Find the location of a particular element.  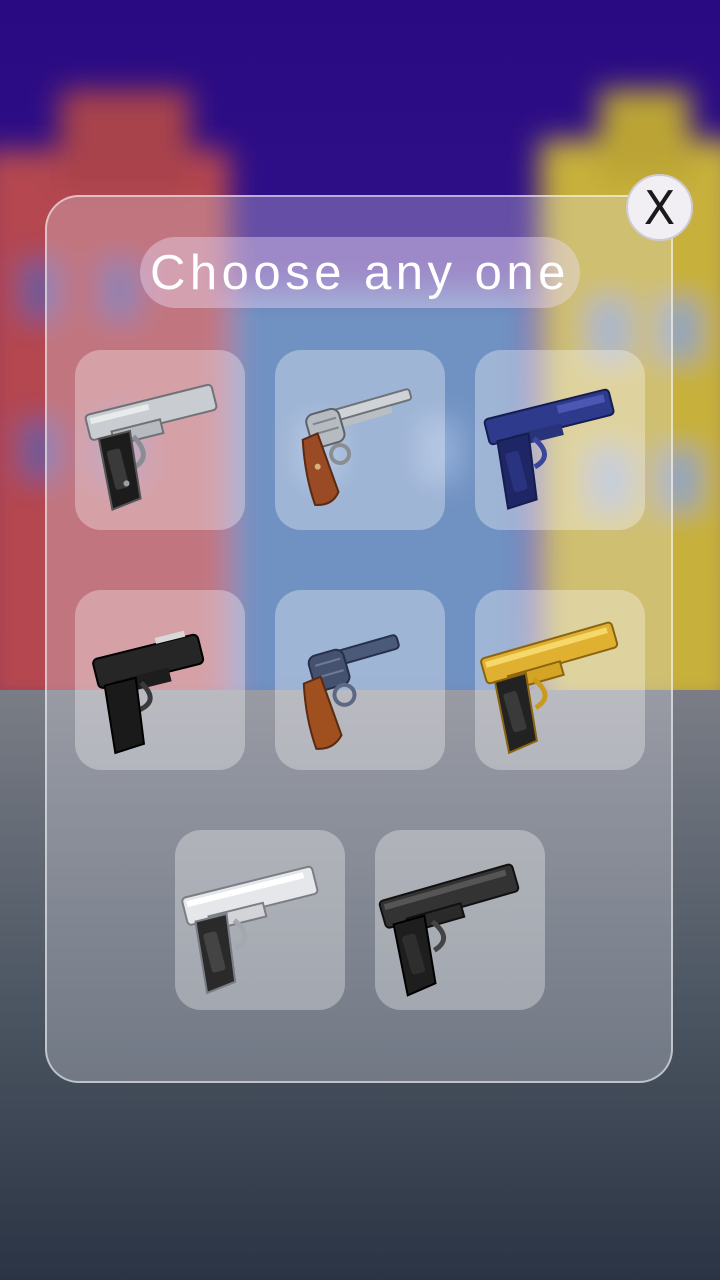

weapon-tile-black-pistol is located at coordinates (460, 920).